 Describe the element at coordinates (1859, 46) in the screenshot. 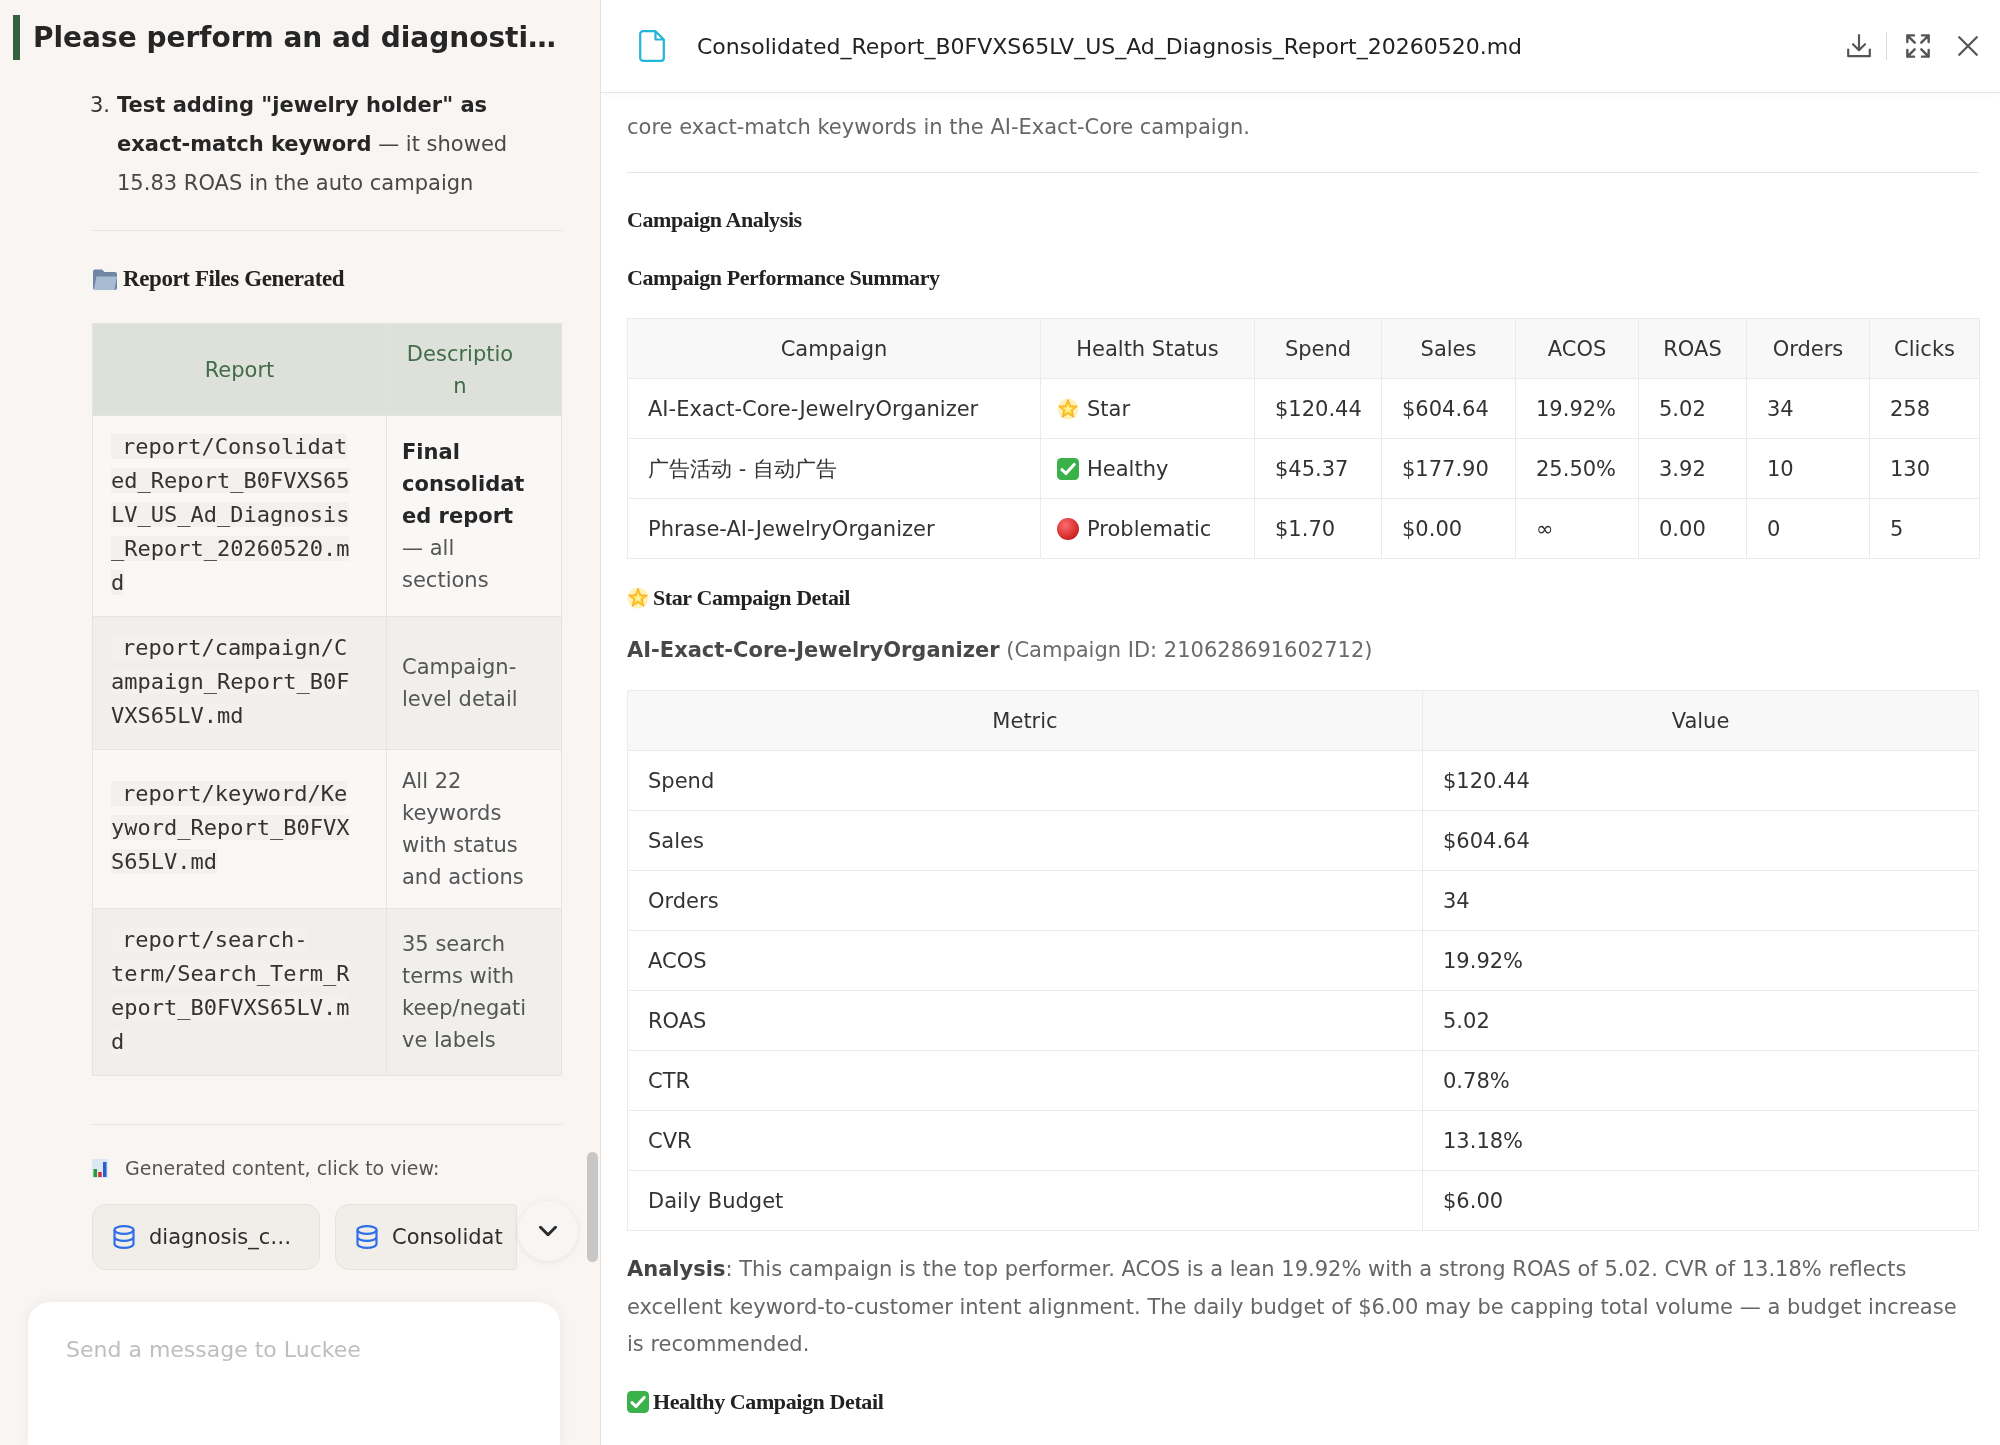

I see `download-icon` at that location.